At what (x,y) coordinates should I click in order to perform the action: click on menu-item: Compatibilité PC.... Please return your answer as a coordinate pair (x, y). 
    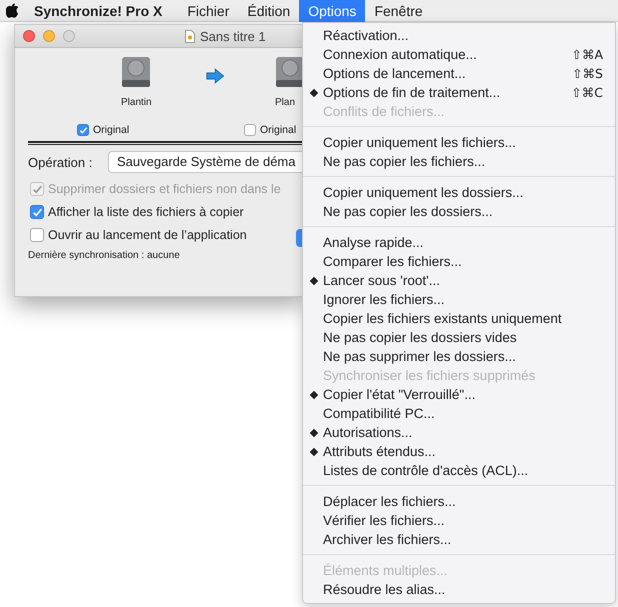
    Looking at the image, I should click on (459, 413).